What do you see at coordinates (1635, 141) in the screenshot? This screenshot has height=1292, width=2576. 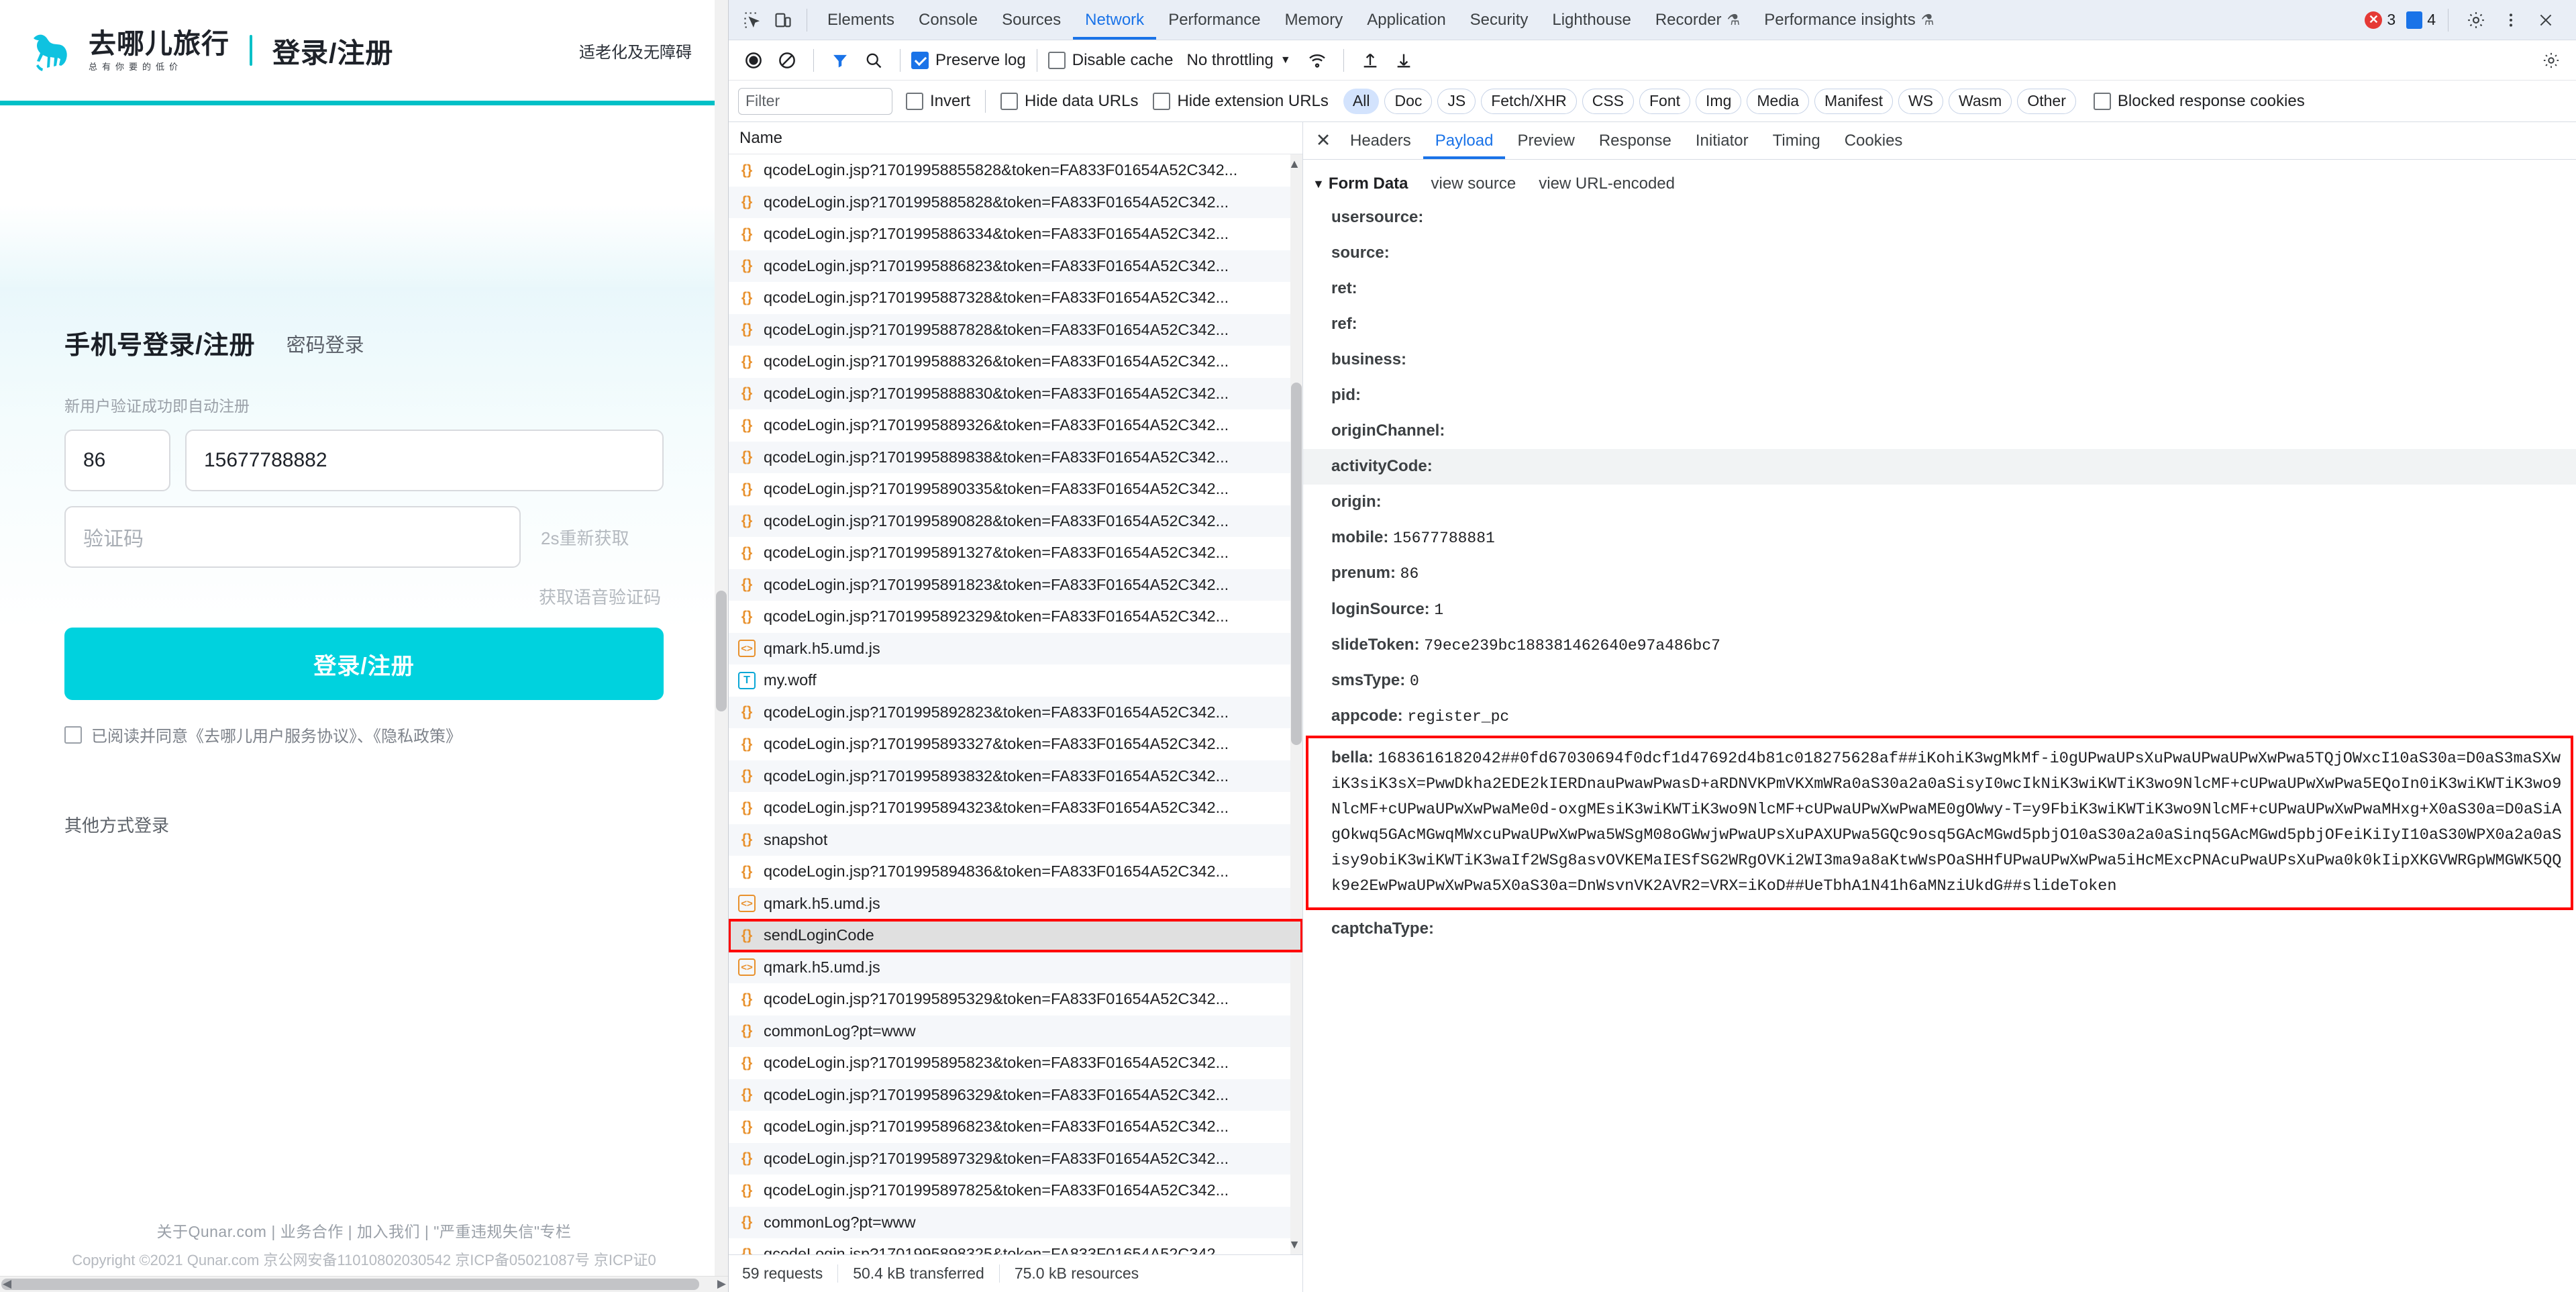 I see `detail-tab-response: Response` at bounding box center [1635, 141].